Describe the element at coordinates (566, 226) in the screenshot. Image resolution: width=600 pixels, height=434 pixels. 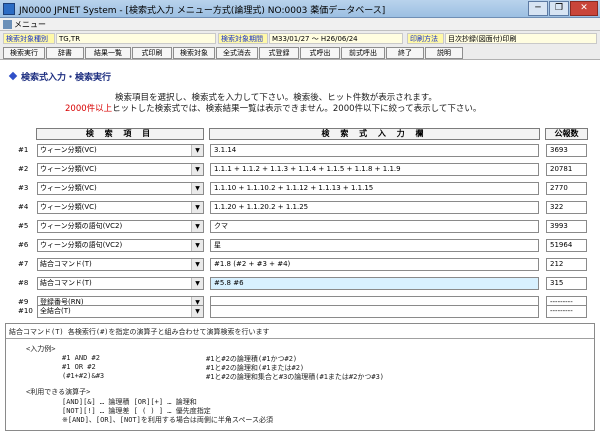
I see `hit-count: 3993` at that location.